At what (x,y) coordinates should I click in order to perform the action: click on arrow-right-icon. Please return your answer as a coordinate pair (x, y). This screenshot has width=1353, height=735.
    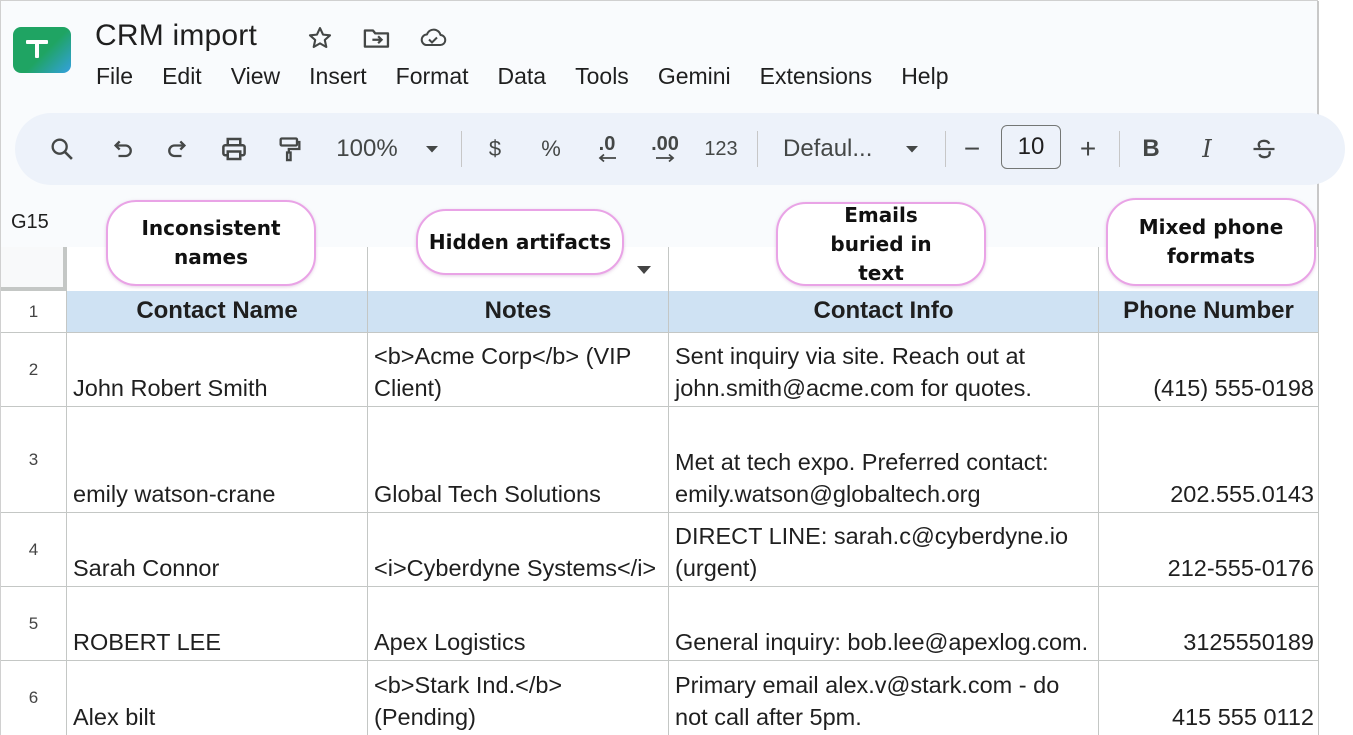
    Looking at the image, I should click on (665, 158).